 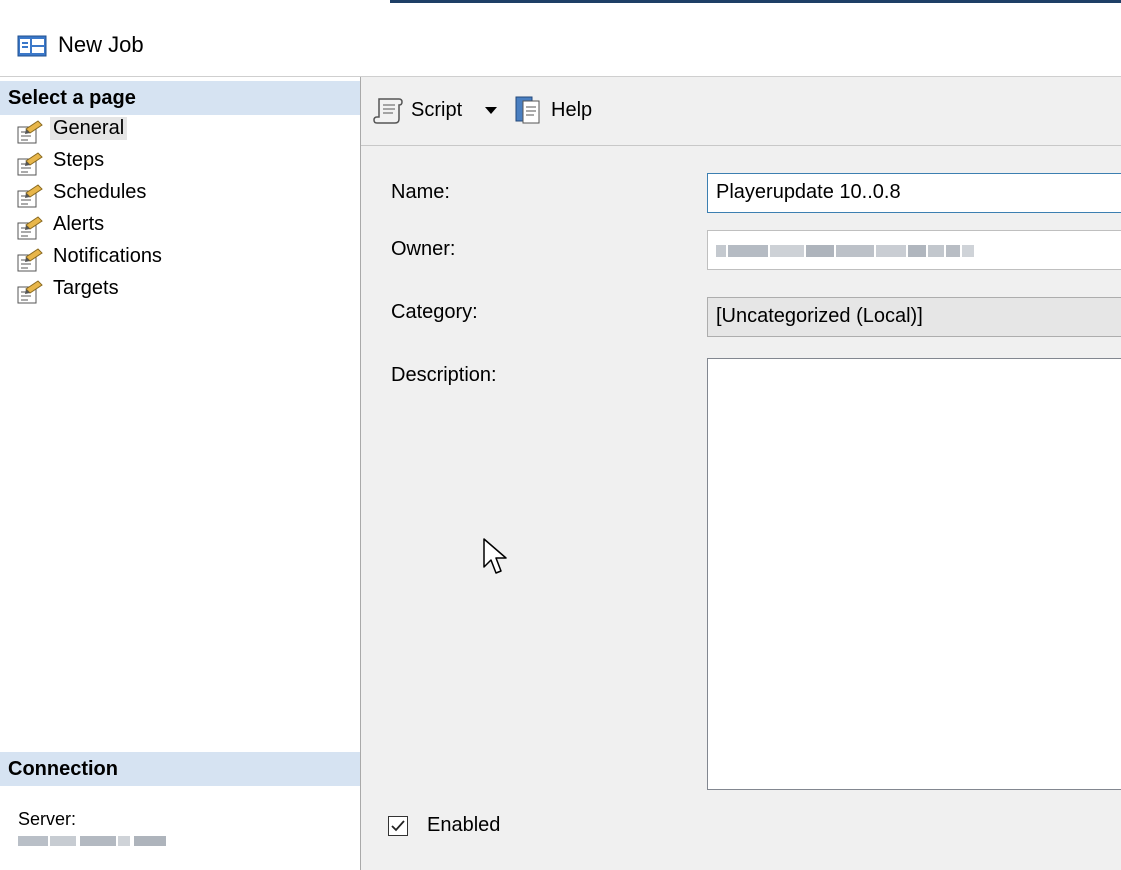 I want to click on sidebar-item-general: General, so click(x=180, y=131).